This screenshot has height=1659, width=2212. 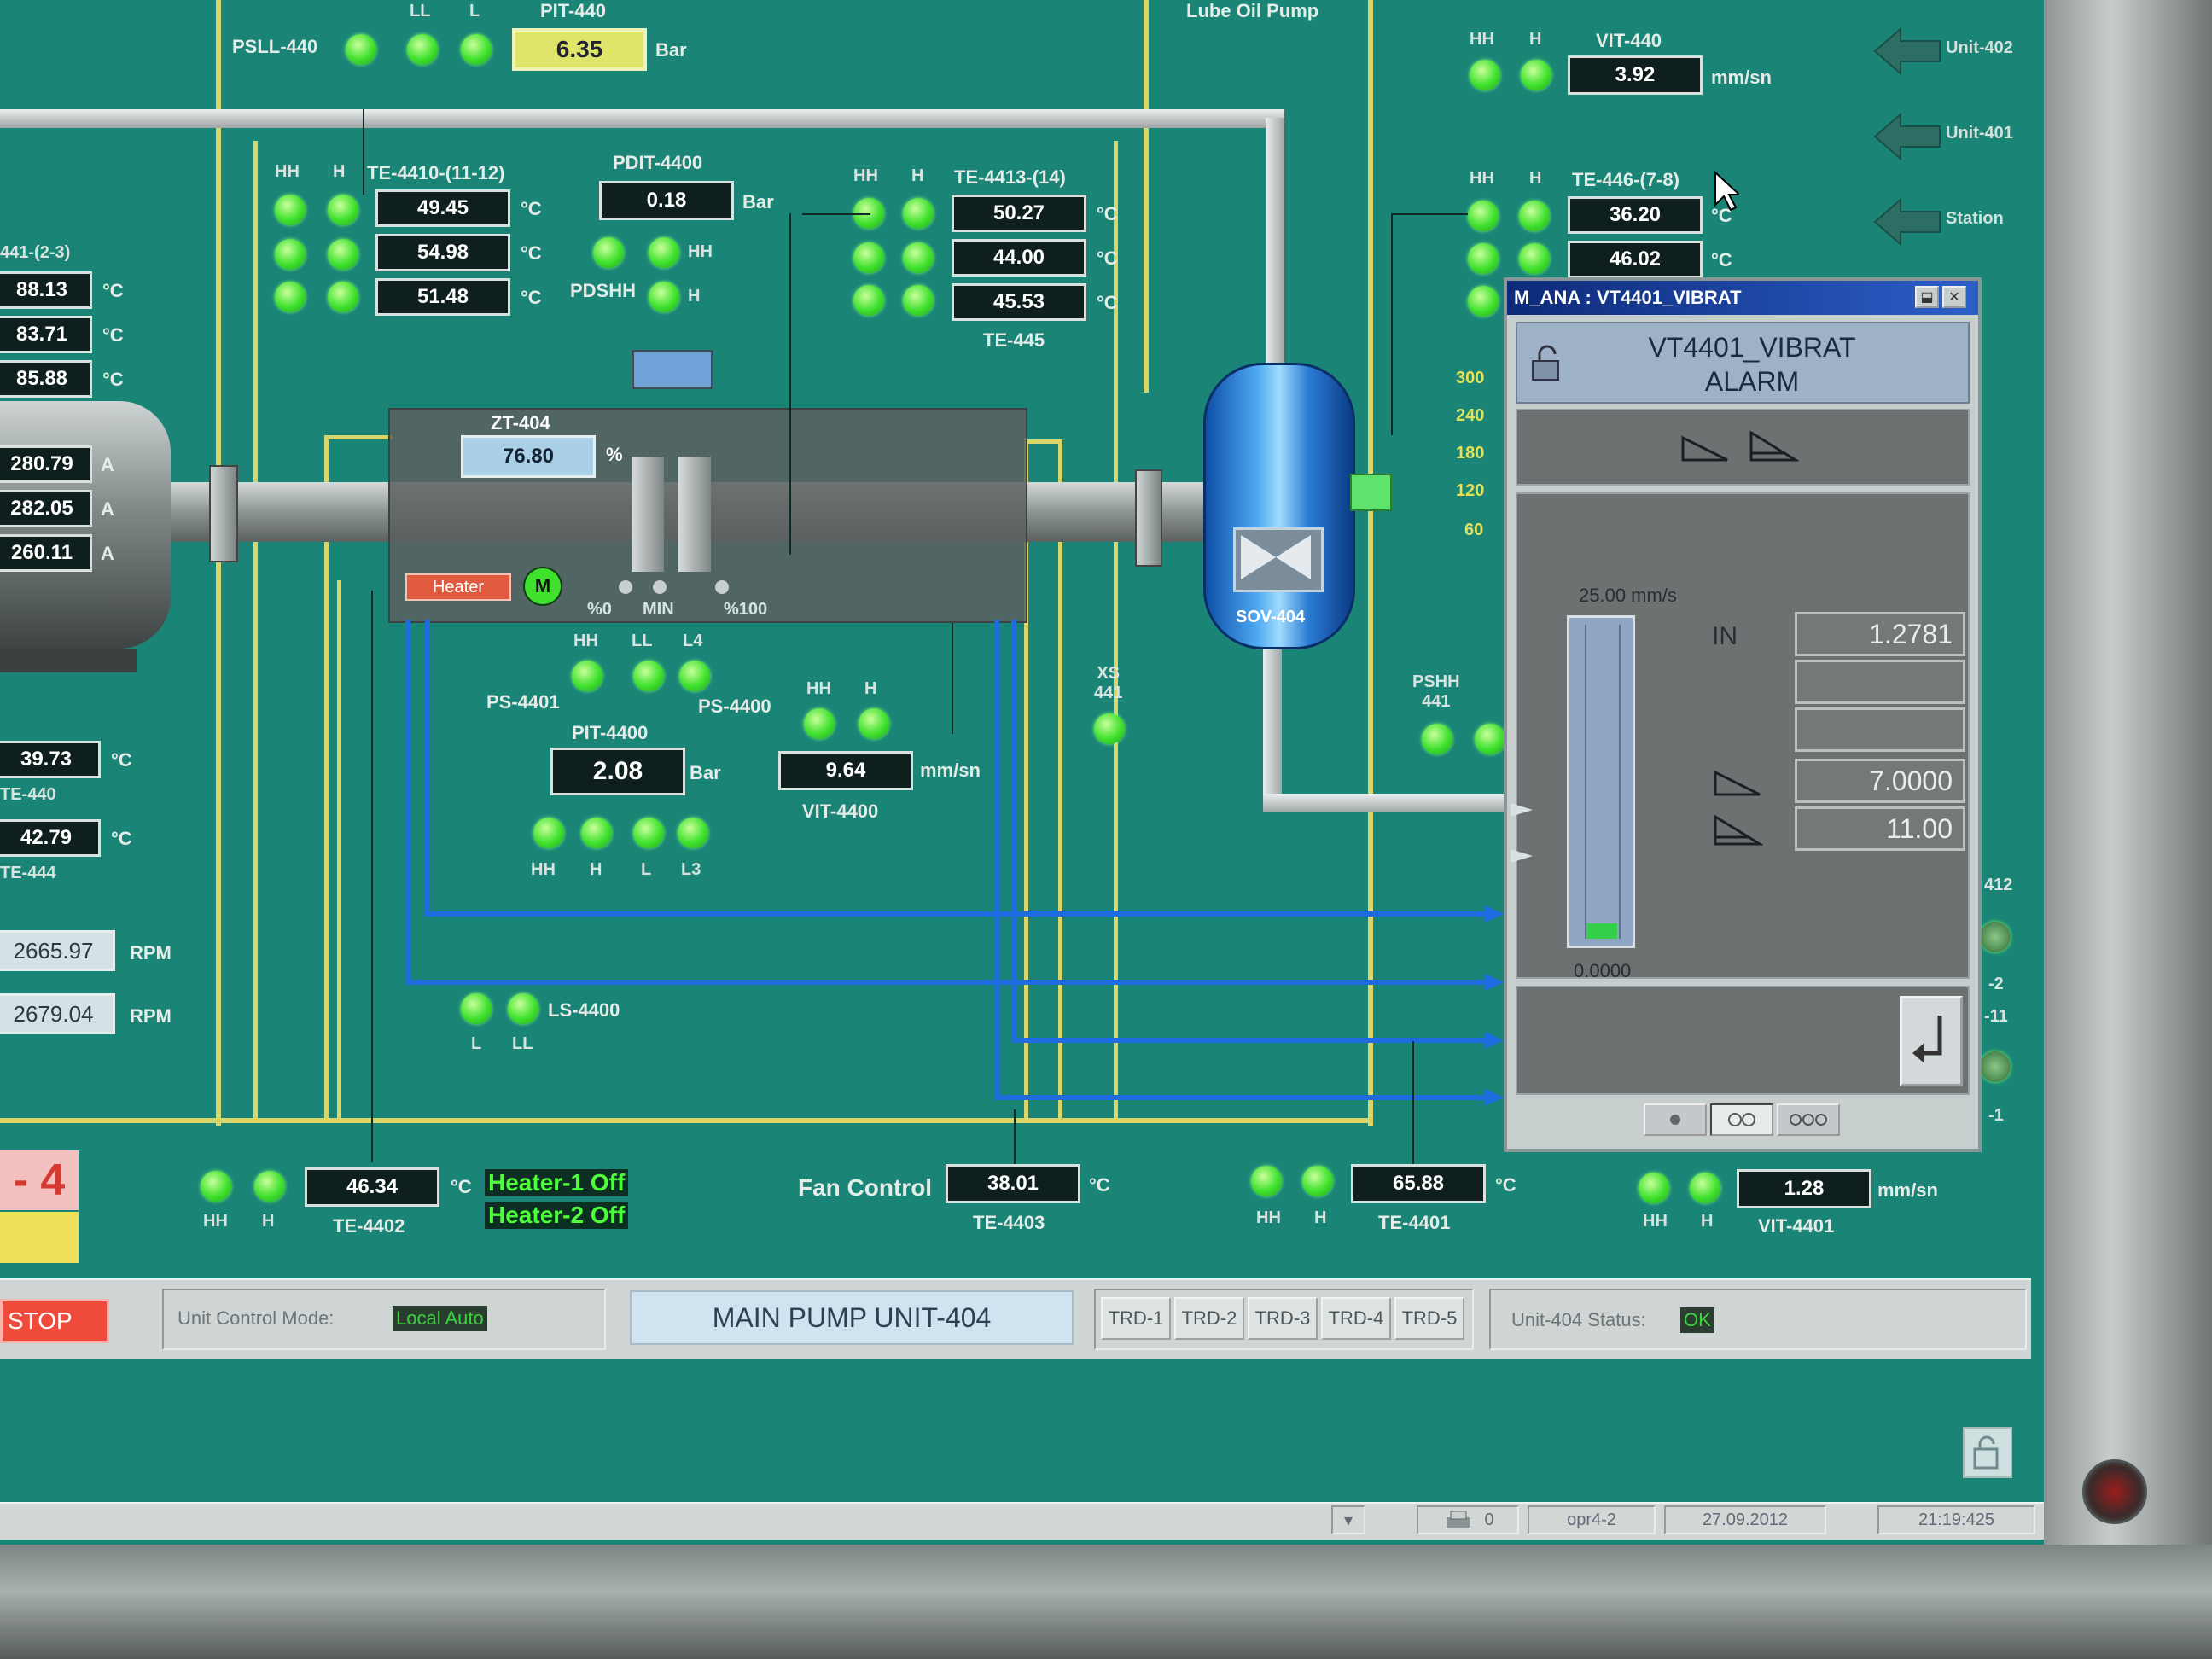 What do you see at coordinates (1743, 1040) in the screenshot?
I see `action-panel` at bounding box center [1743, 1040].